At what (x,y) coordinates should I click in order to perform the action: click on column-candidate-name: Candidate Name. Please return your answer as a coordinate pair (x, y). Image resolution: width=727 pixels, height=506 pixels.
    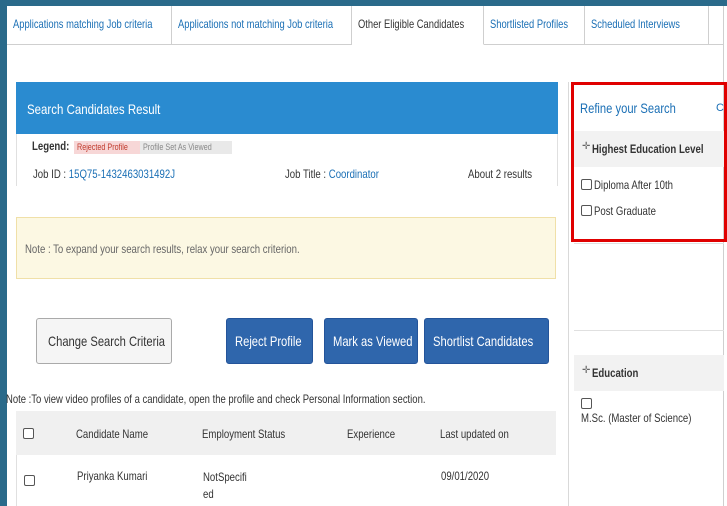
    Looking at the image, I should click on (112, 434).